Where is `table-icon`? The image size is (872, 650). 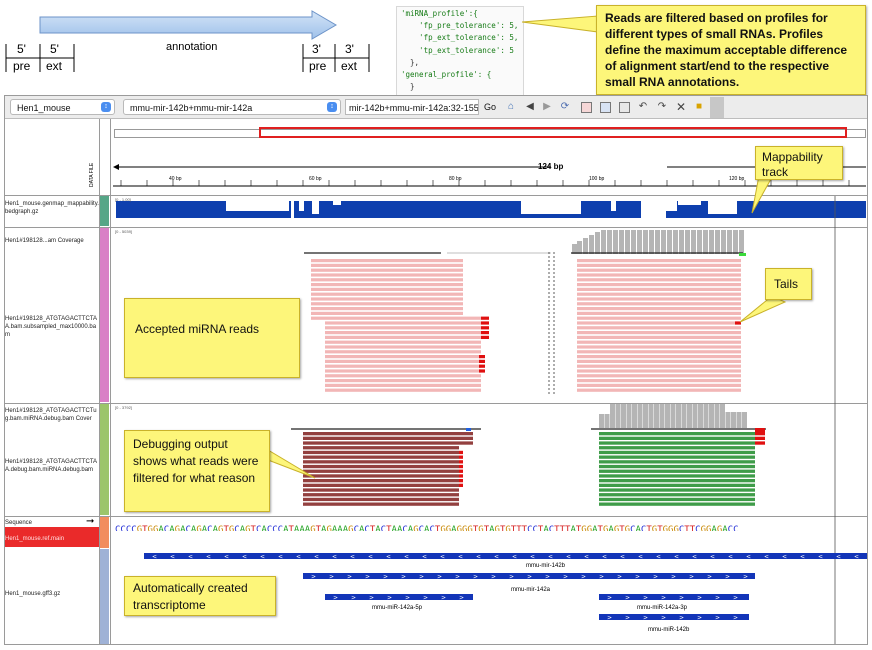 table-icon is located at coordinates (624, 107).